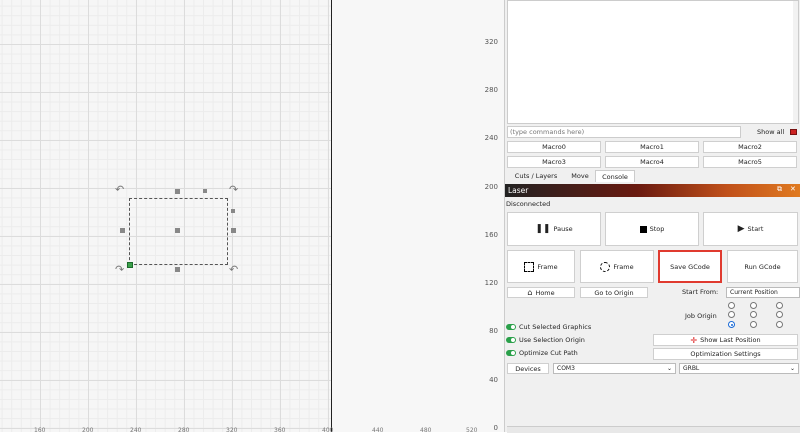  I want to click on save-gcode-button: Save GCode, so click(690, 266).